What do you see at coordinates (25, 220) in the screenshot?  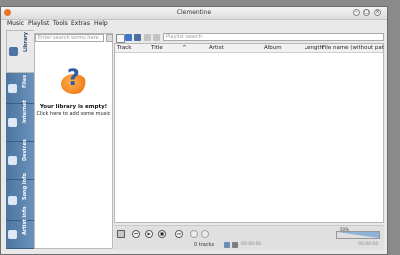 I see `tab-label: Artist info` at bounding box center [25, 220].